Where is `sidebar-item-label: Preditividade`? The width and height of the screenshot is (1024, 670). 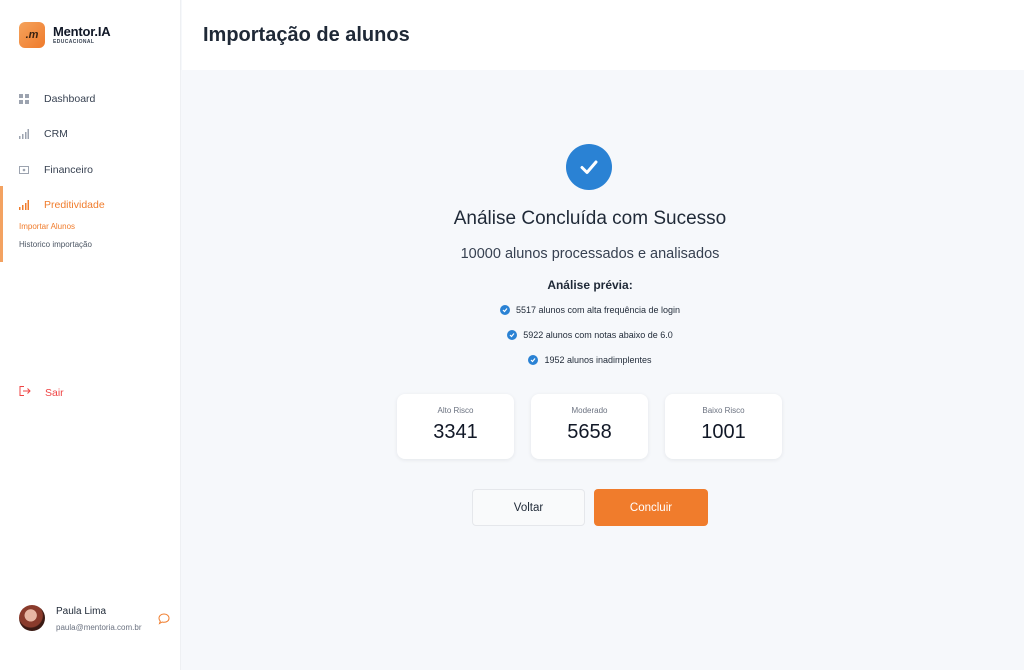
sidebar-item-label: Preditividade is located at coordinates (74, 205).